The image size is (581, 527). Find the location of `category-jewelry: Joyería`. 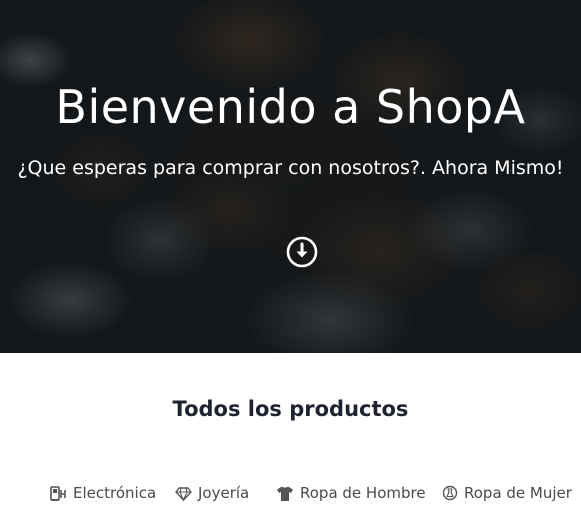

category-jewelry: Joyería is located at coordinates (212, 493).